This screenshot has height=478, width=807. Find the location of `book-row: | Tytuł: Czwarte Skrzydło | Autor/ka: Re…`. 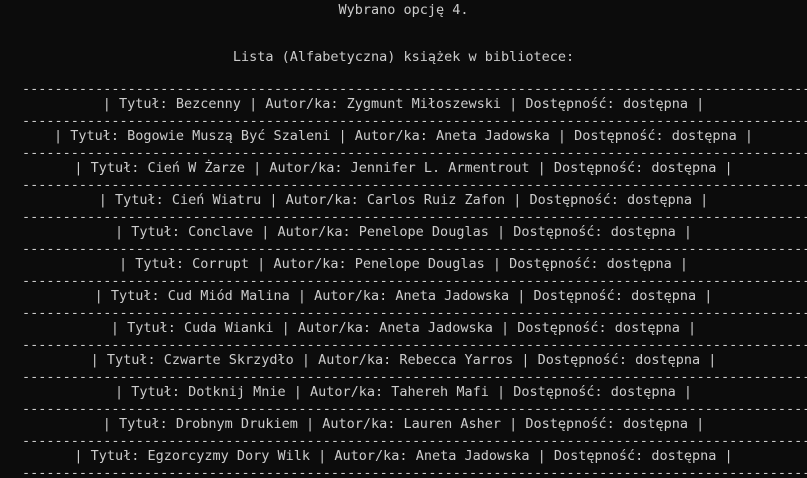

book-row: | Tytuł: Czwarte Skrzydło | Autor/ka: Re… is located at coordinates (403, 360).